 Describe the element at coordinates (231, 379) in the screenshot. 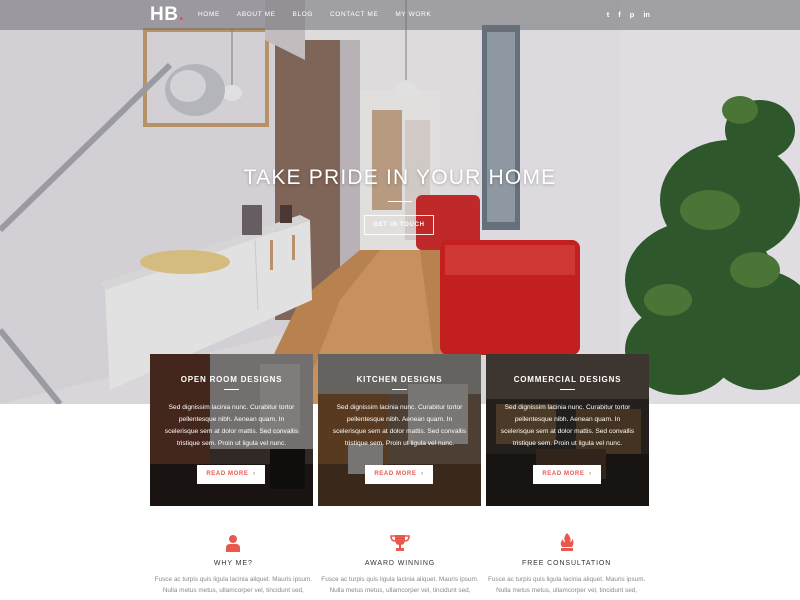

I see `card-title: OPEN ROOM DESIGNS` at that location.